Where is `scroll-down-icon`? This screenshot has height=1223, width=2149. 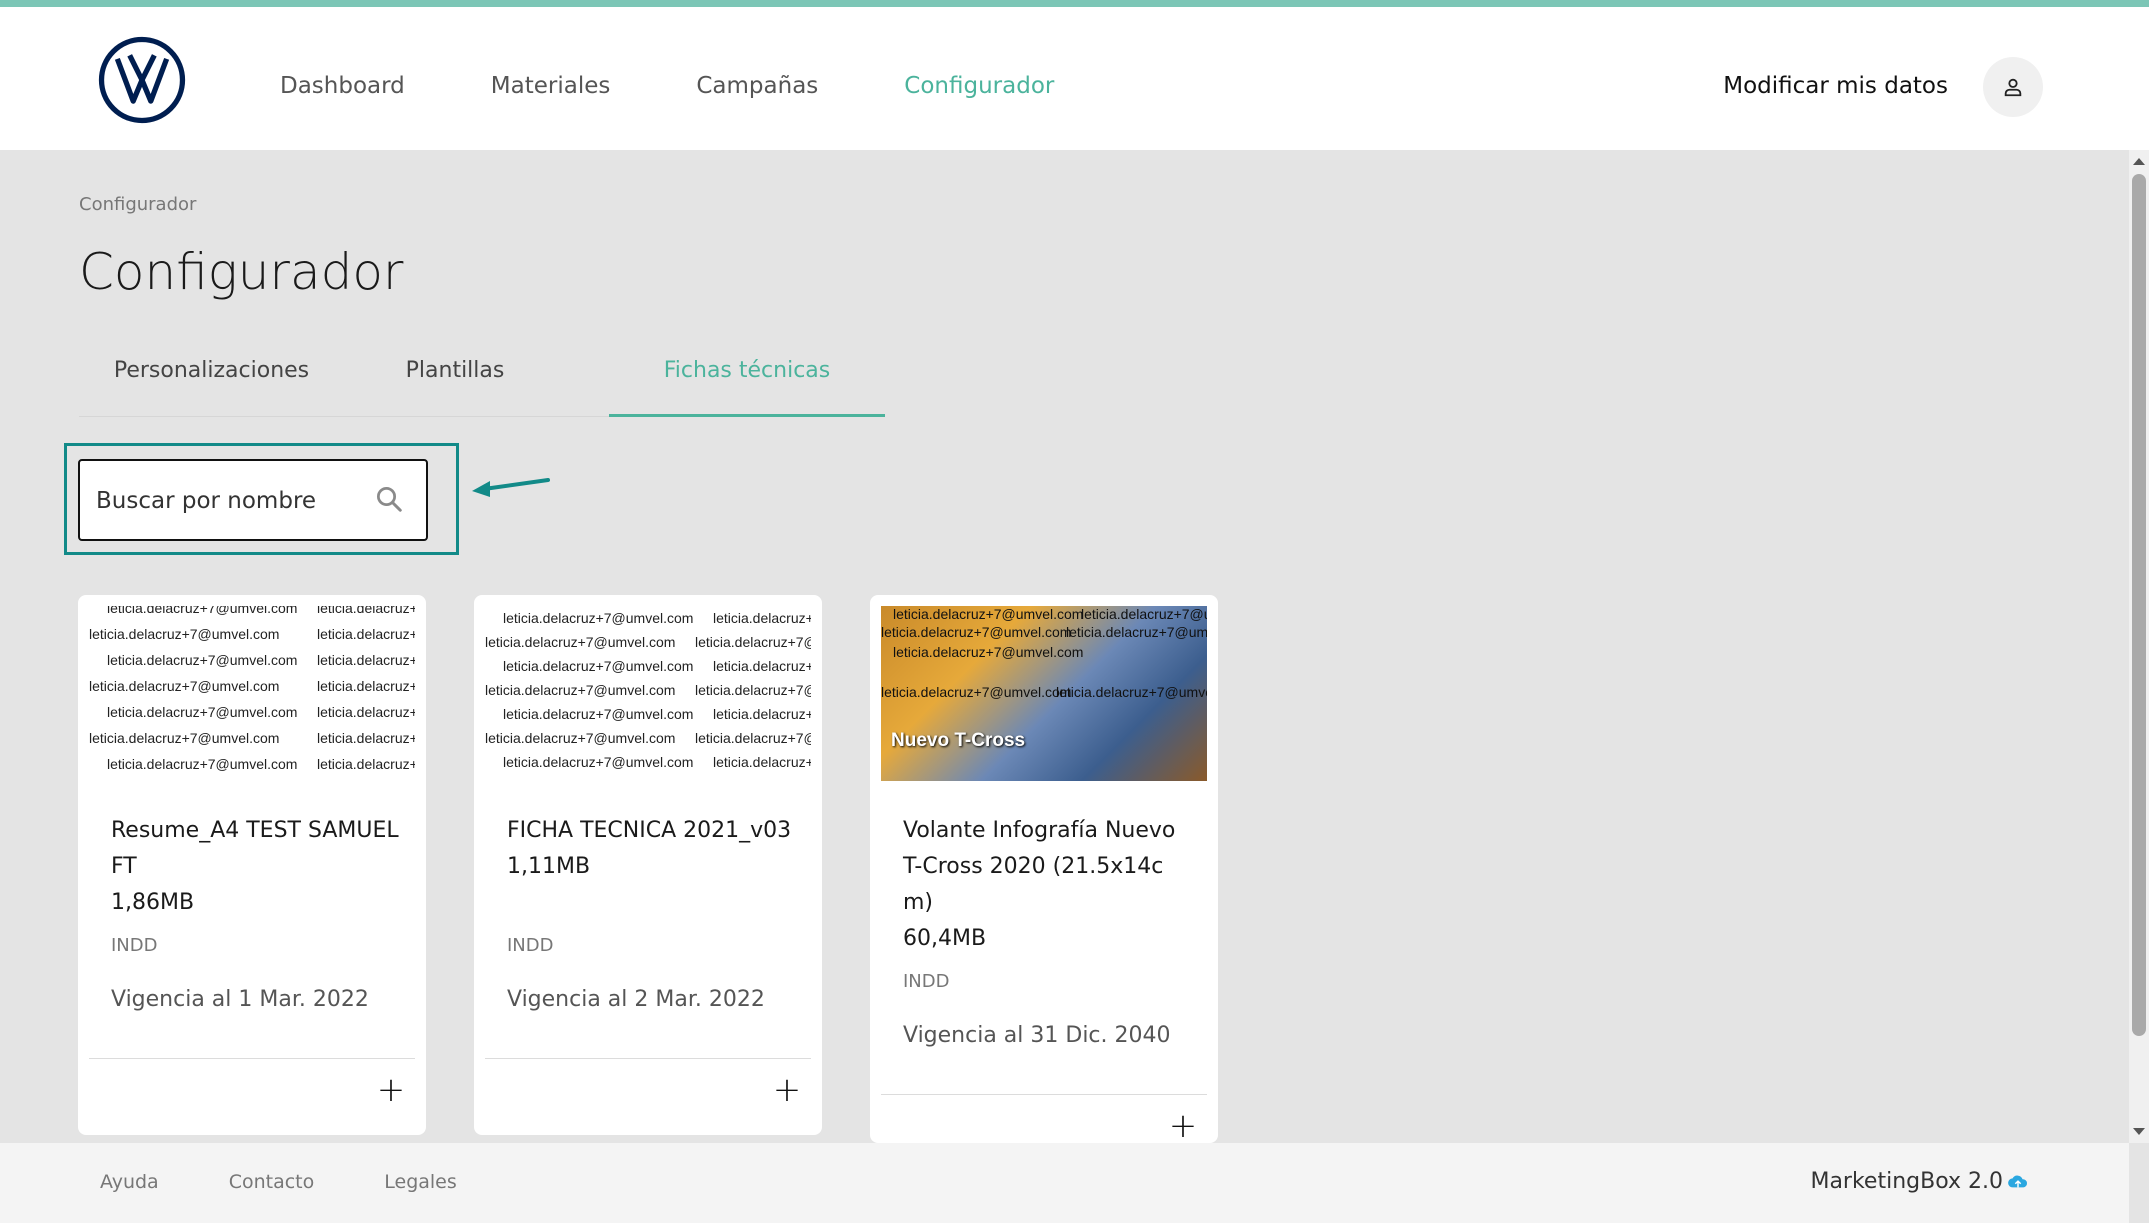
scroll-down-icon is located at coordinates (2139, 1131).